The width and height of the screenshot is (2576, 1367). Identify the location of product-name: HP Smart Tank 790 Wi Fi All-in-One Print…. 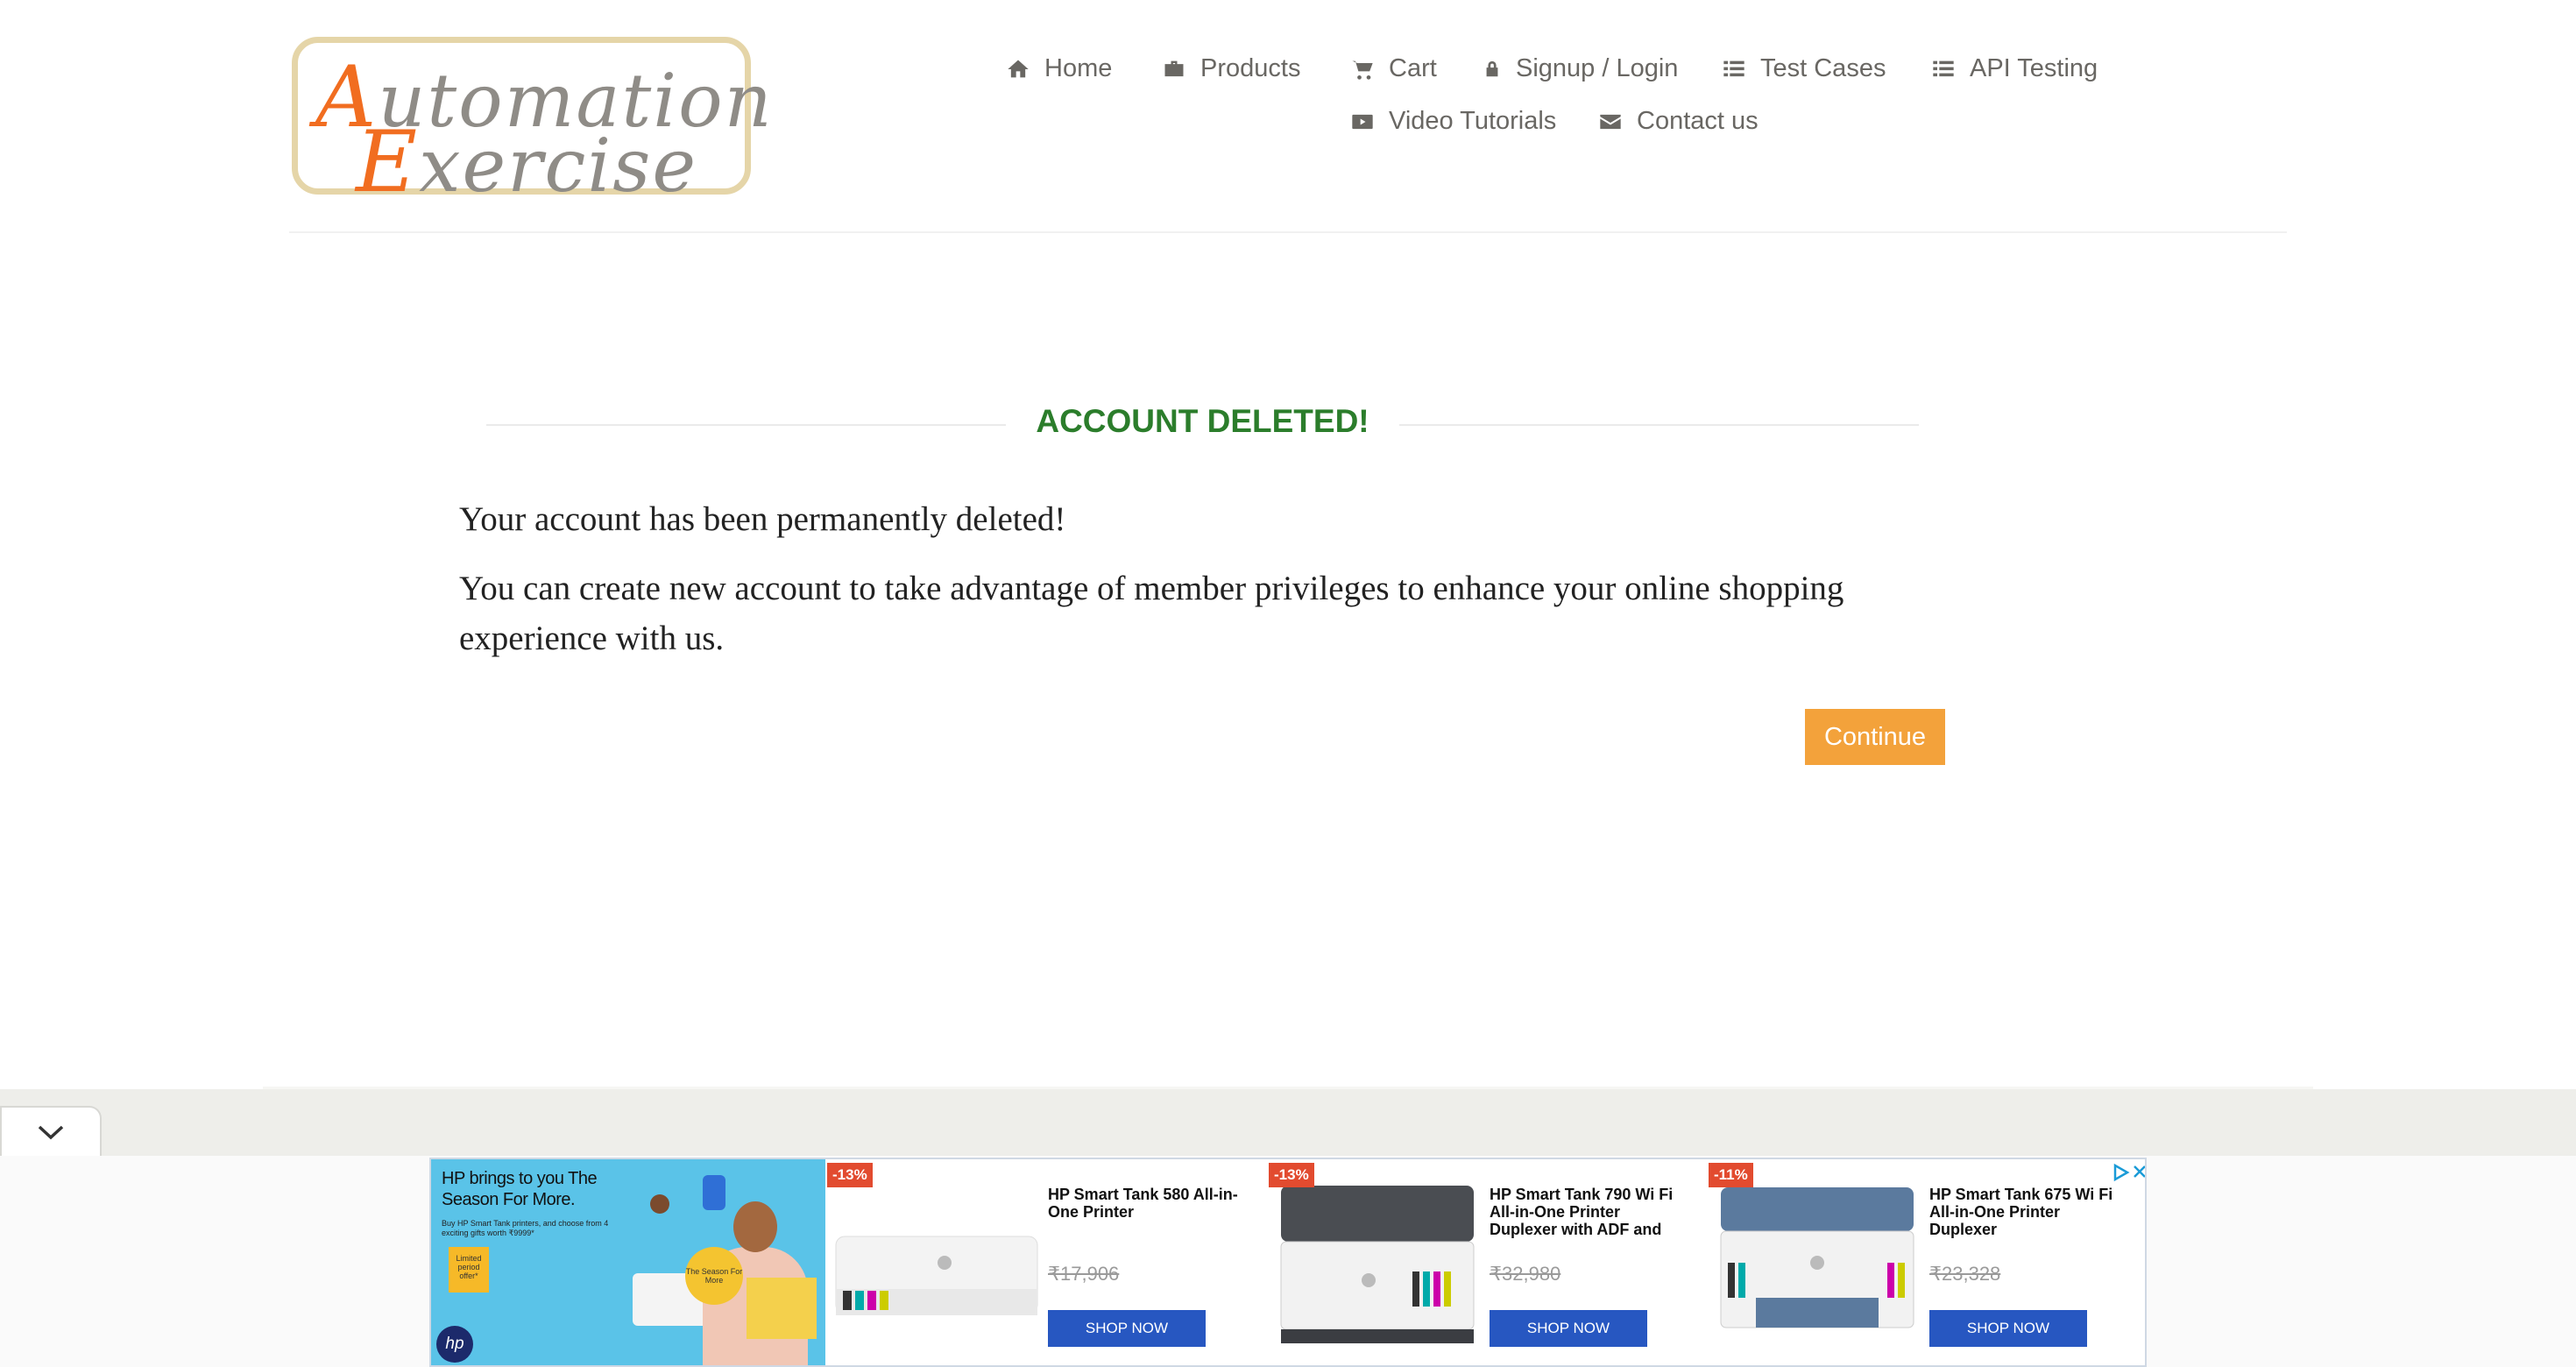
(1582, 1212).